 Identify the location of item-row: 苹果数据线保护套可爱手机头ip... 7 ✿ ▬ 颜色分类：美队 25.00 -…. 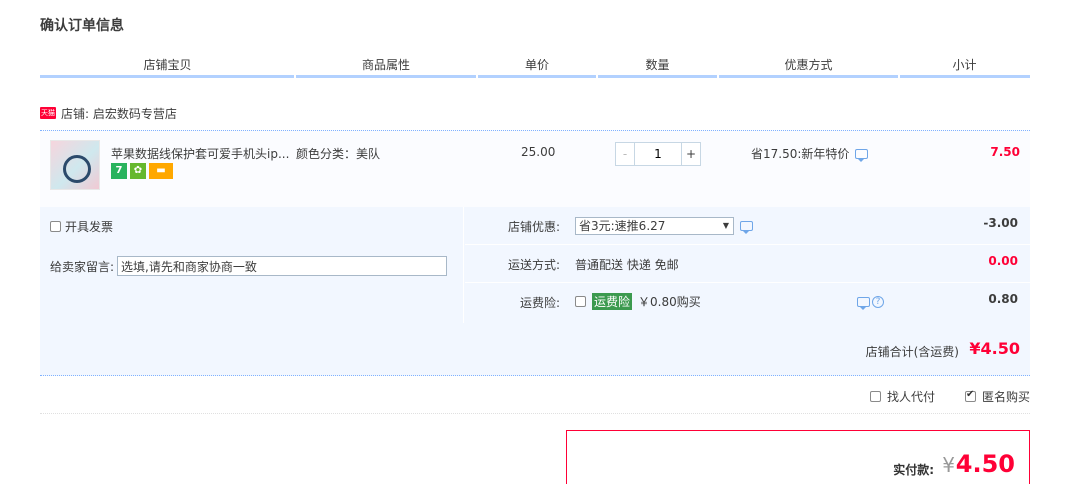
(535, 168).